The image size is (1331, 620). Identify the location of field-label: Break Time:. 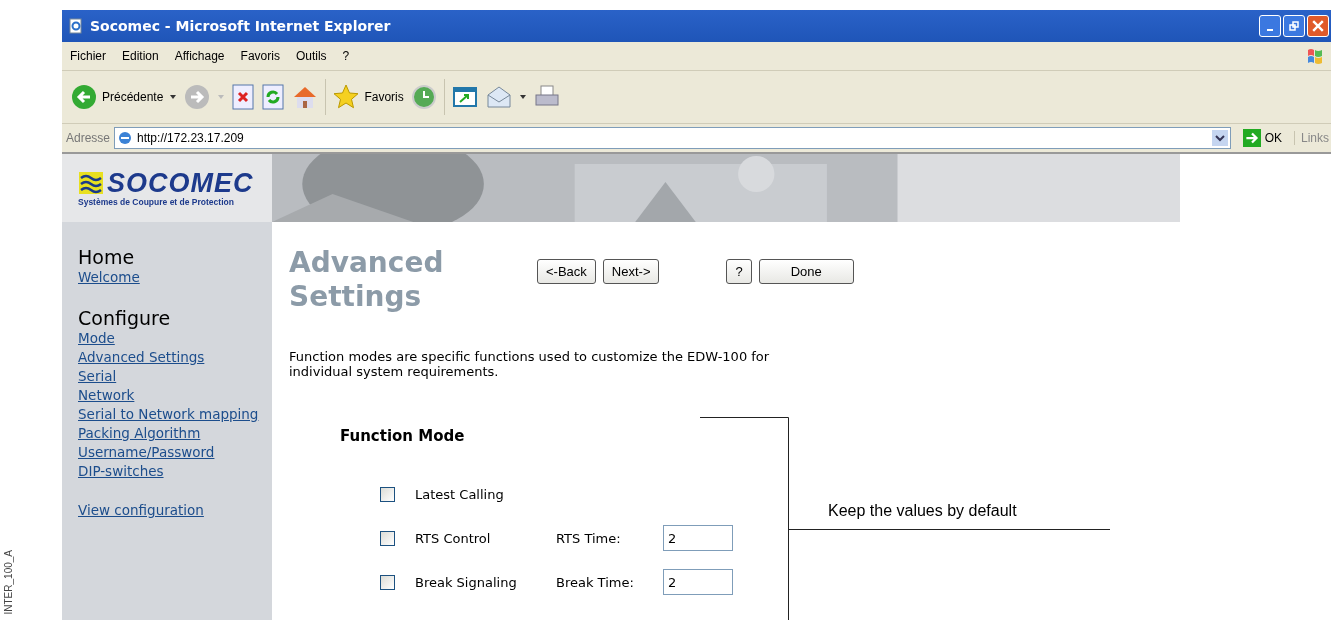
(595, 582).